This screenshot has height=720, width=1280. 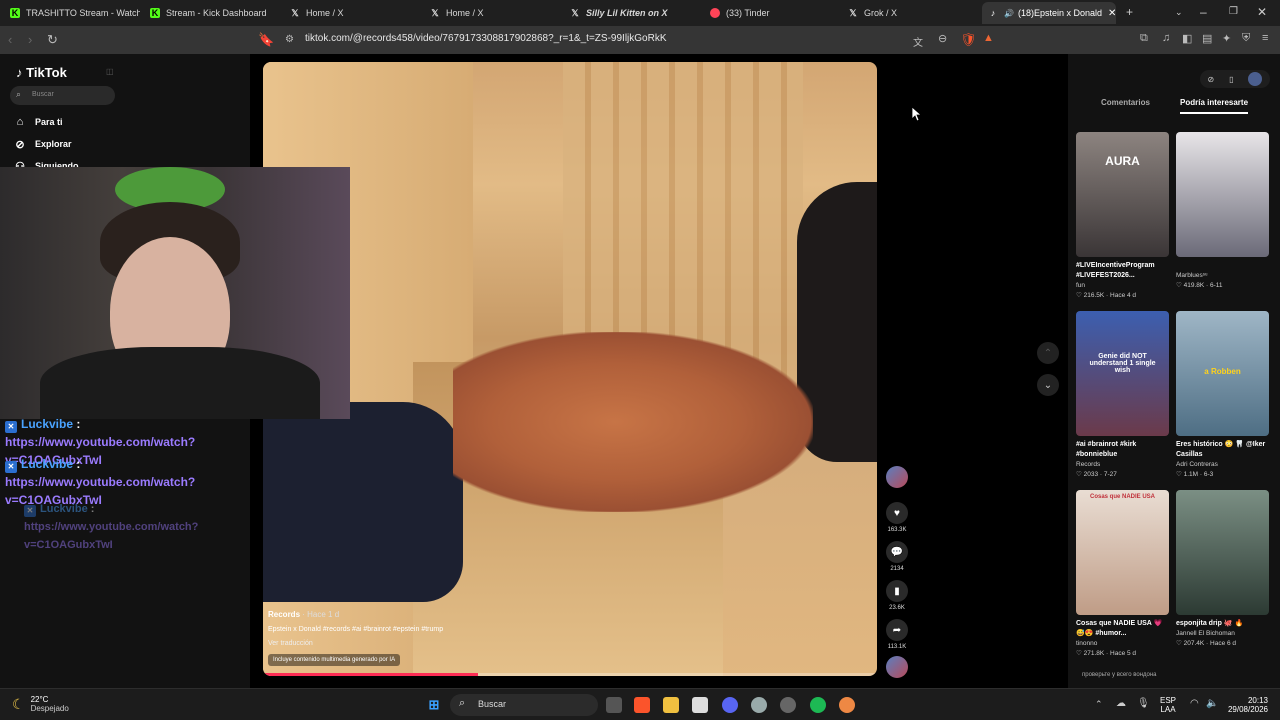 What do you see at coordinates (10, 39) in the screenshot?
I see `back-icon: ‹` at bounding box center [10, 39].